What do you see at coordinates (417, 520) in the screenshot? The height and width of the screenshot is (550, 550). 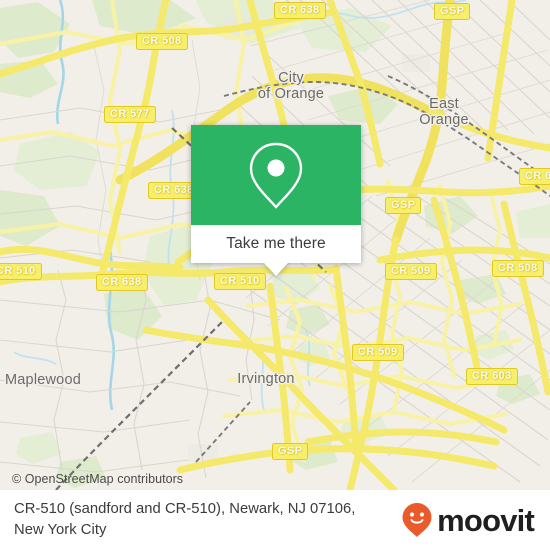 I see `moovit-pin-icon` at bounding box center [417, 520].